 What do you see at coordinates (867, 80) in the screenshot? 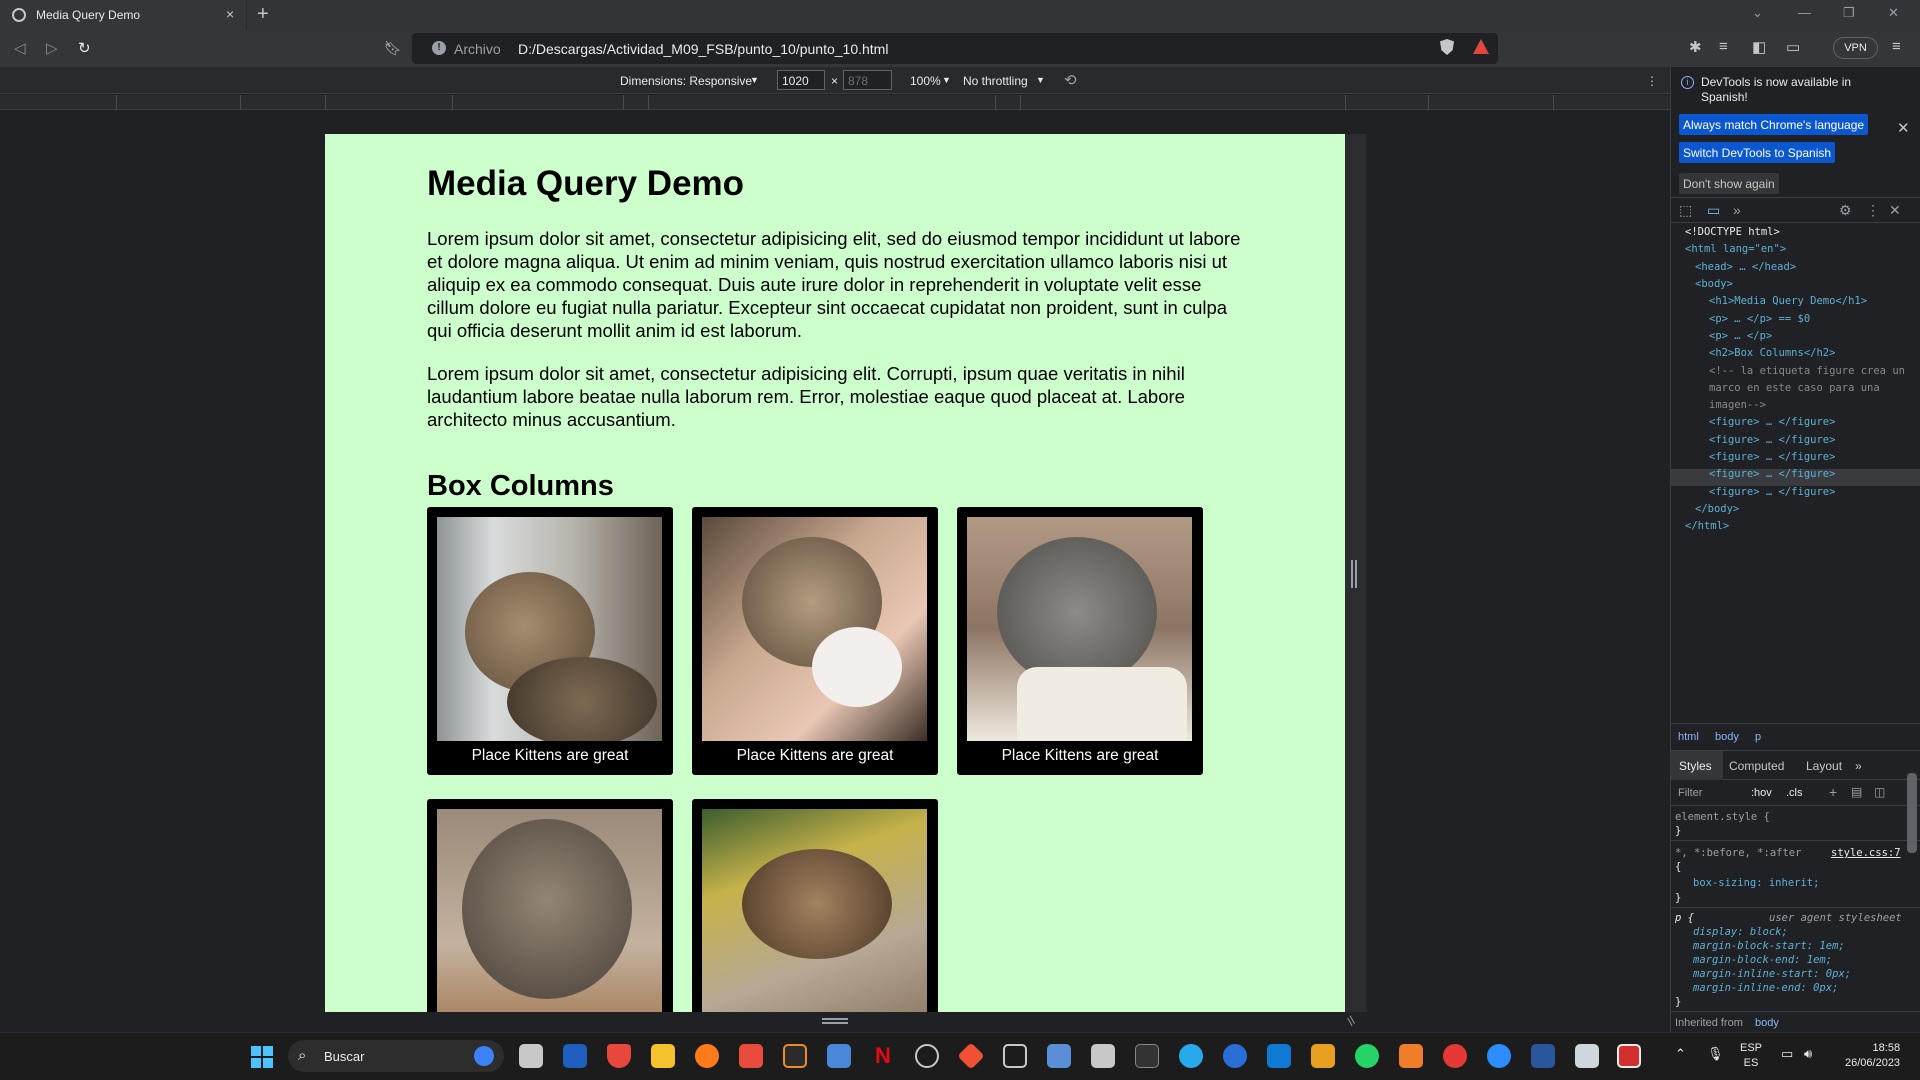
I see `height-input: 878` at bounding box center [867, 80].